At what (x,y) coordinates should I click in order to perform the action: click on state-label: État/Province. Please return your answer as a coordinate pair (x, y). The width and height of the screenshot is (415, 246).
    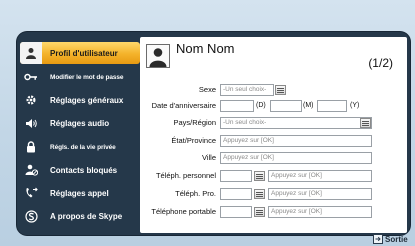
    Looking at the image, I should click on (193, 140).